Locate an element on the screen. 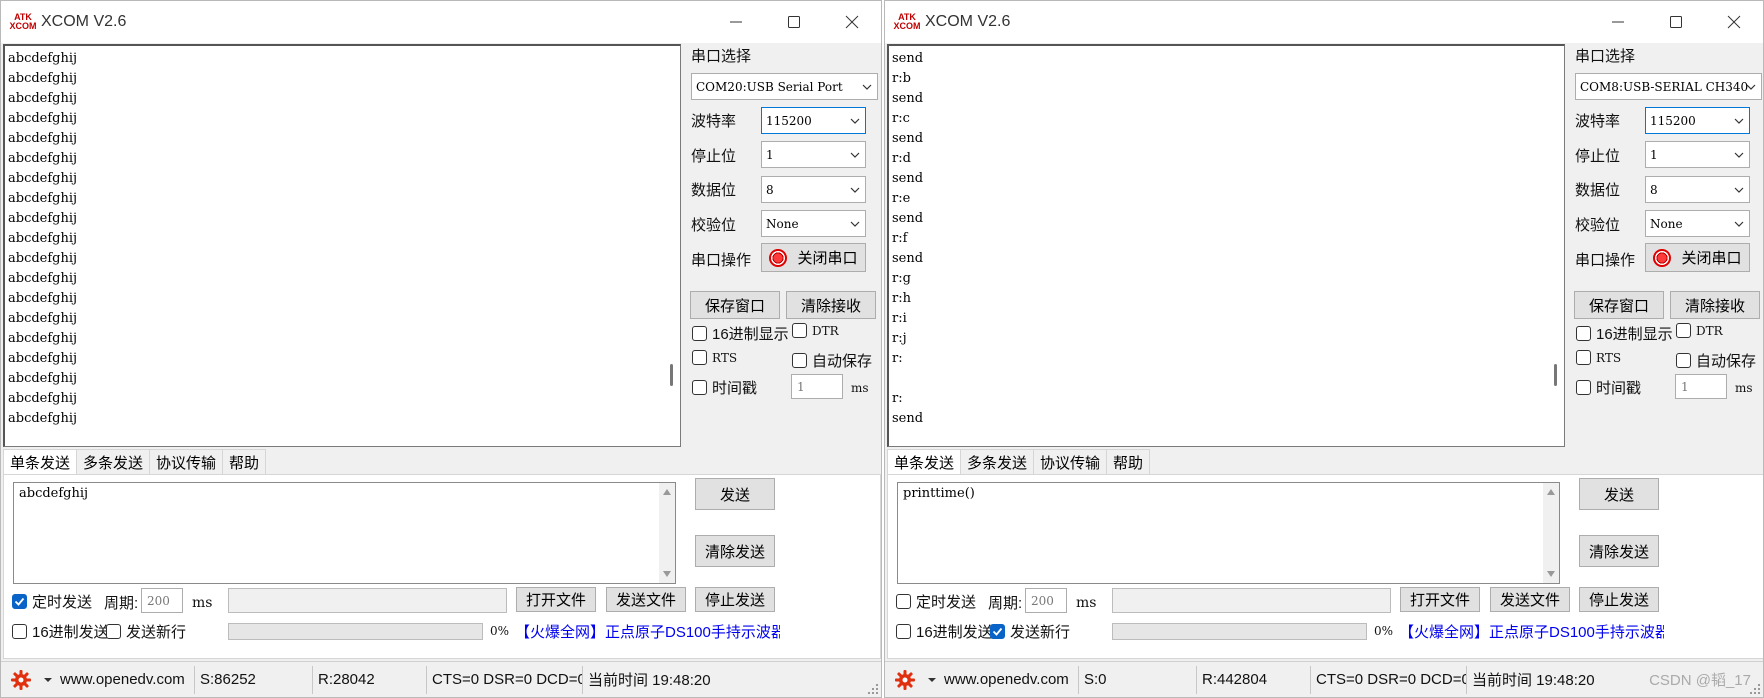 The height and width of the screenshot is (698, 1764). red-led-icon is located at coordinates (778, 257).